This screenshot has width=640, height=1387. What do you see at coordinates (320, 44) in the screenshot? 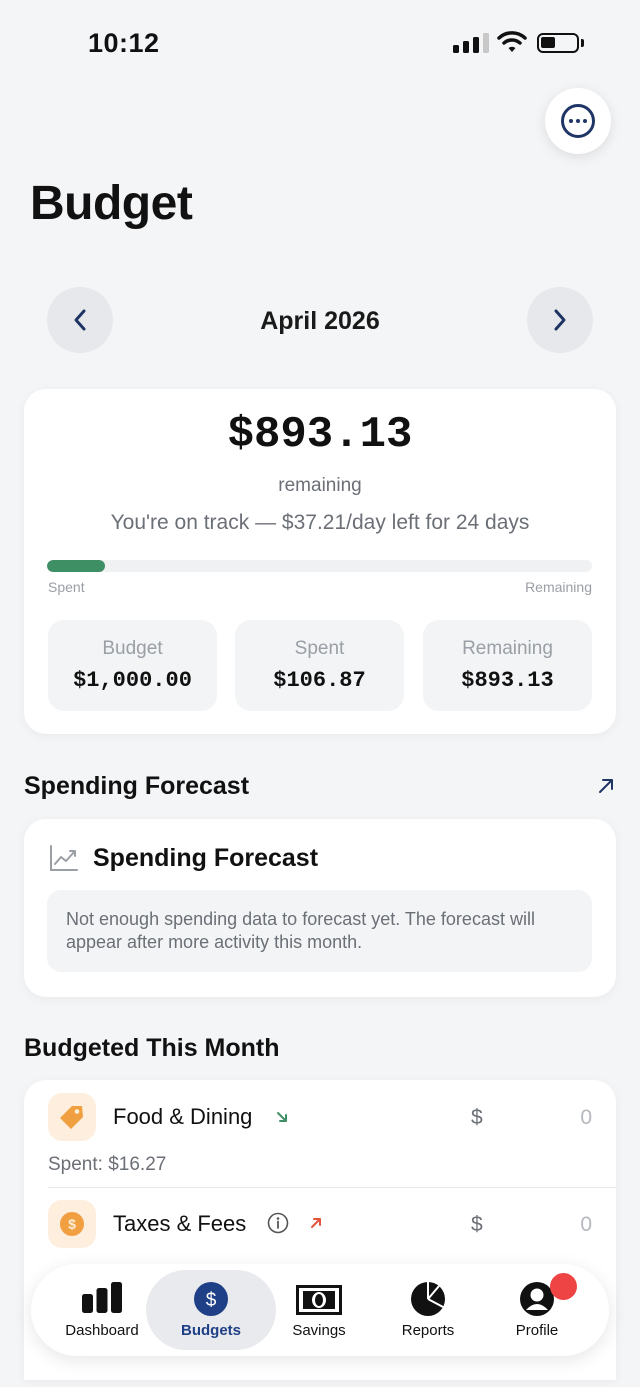
I see `status-bar: 10:12` at bounding box center [320, 44].